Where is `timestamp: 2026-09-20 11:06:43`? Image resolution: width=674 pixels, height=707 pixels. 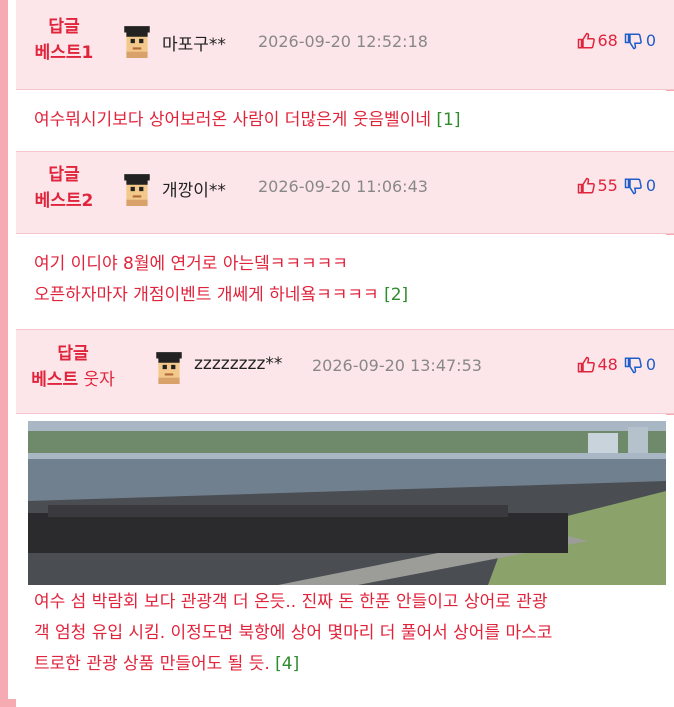
timestamp: 2026-09-20 11:06:43 is located at coordinates (343, 186).